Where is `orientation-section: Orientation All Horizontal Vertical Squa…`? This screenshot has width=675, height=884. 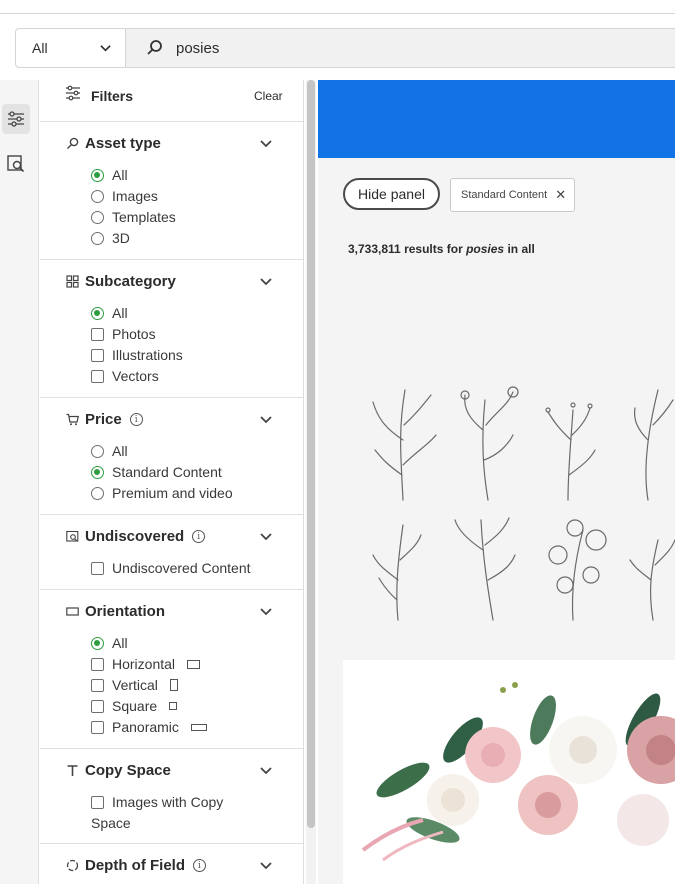 orientation-section: Orientation All Horizontal Vertical Squa… is located at coordinates (171, 669).